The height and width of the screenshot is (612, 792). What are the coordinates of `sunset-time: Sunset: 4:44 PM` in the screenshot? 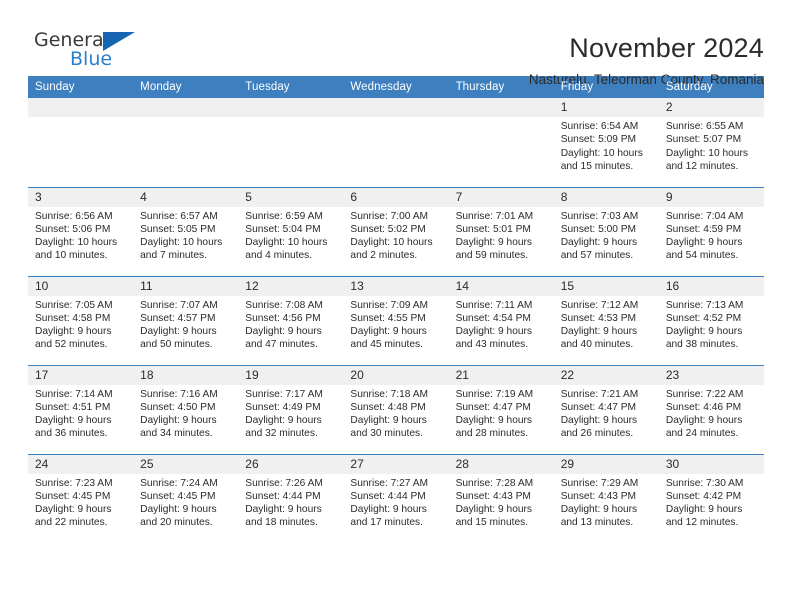 It's located at (283, 496).